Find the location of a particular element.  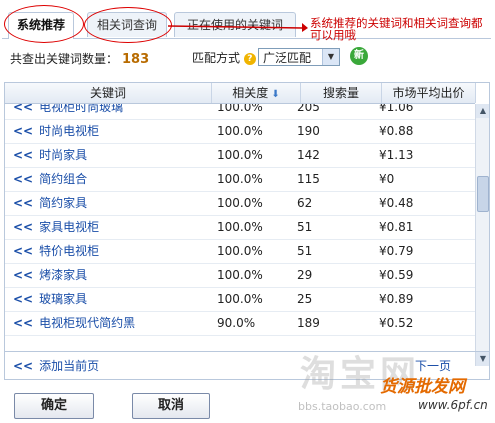

watermark-url: bbs.taobao.com is located at coordinates (342, 406).